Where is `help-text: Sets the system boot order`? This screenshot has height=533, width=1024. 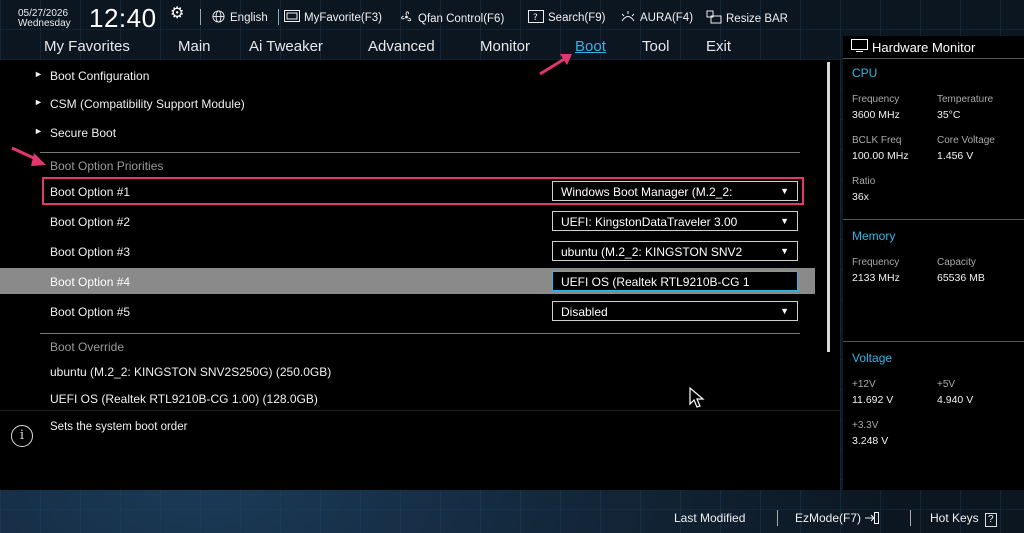 help-text: Sets the system boot order is located at coordinates (119, 427).